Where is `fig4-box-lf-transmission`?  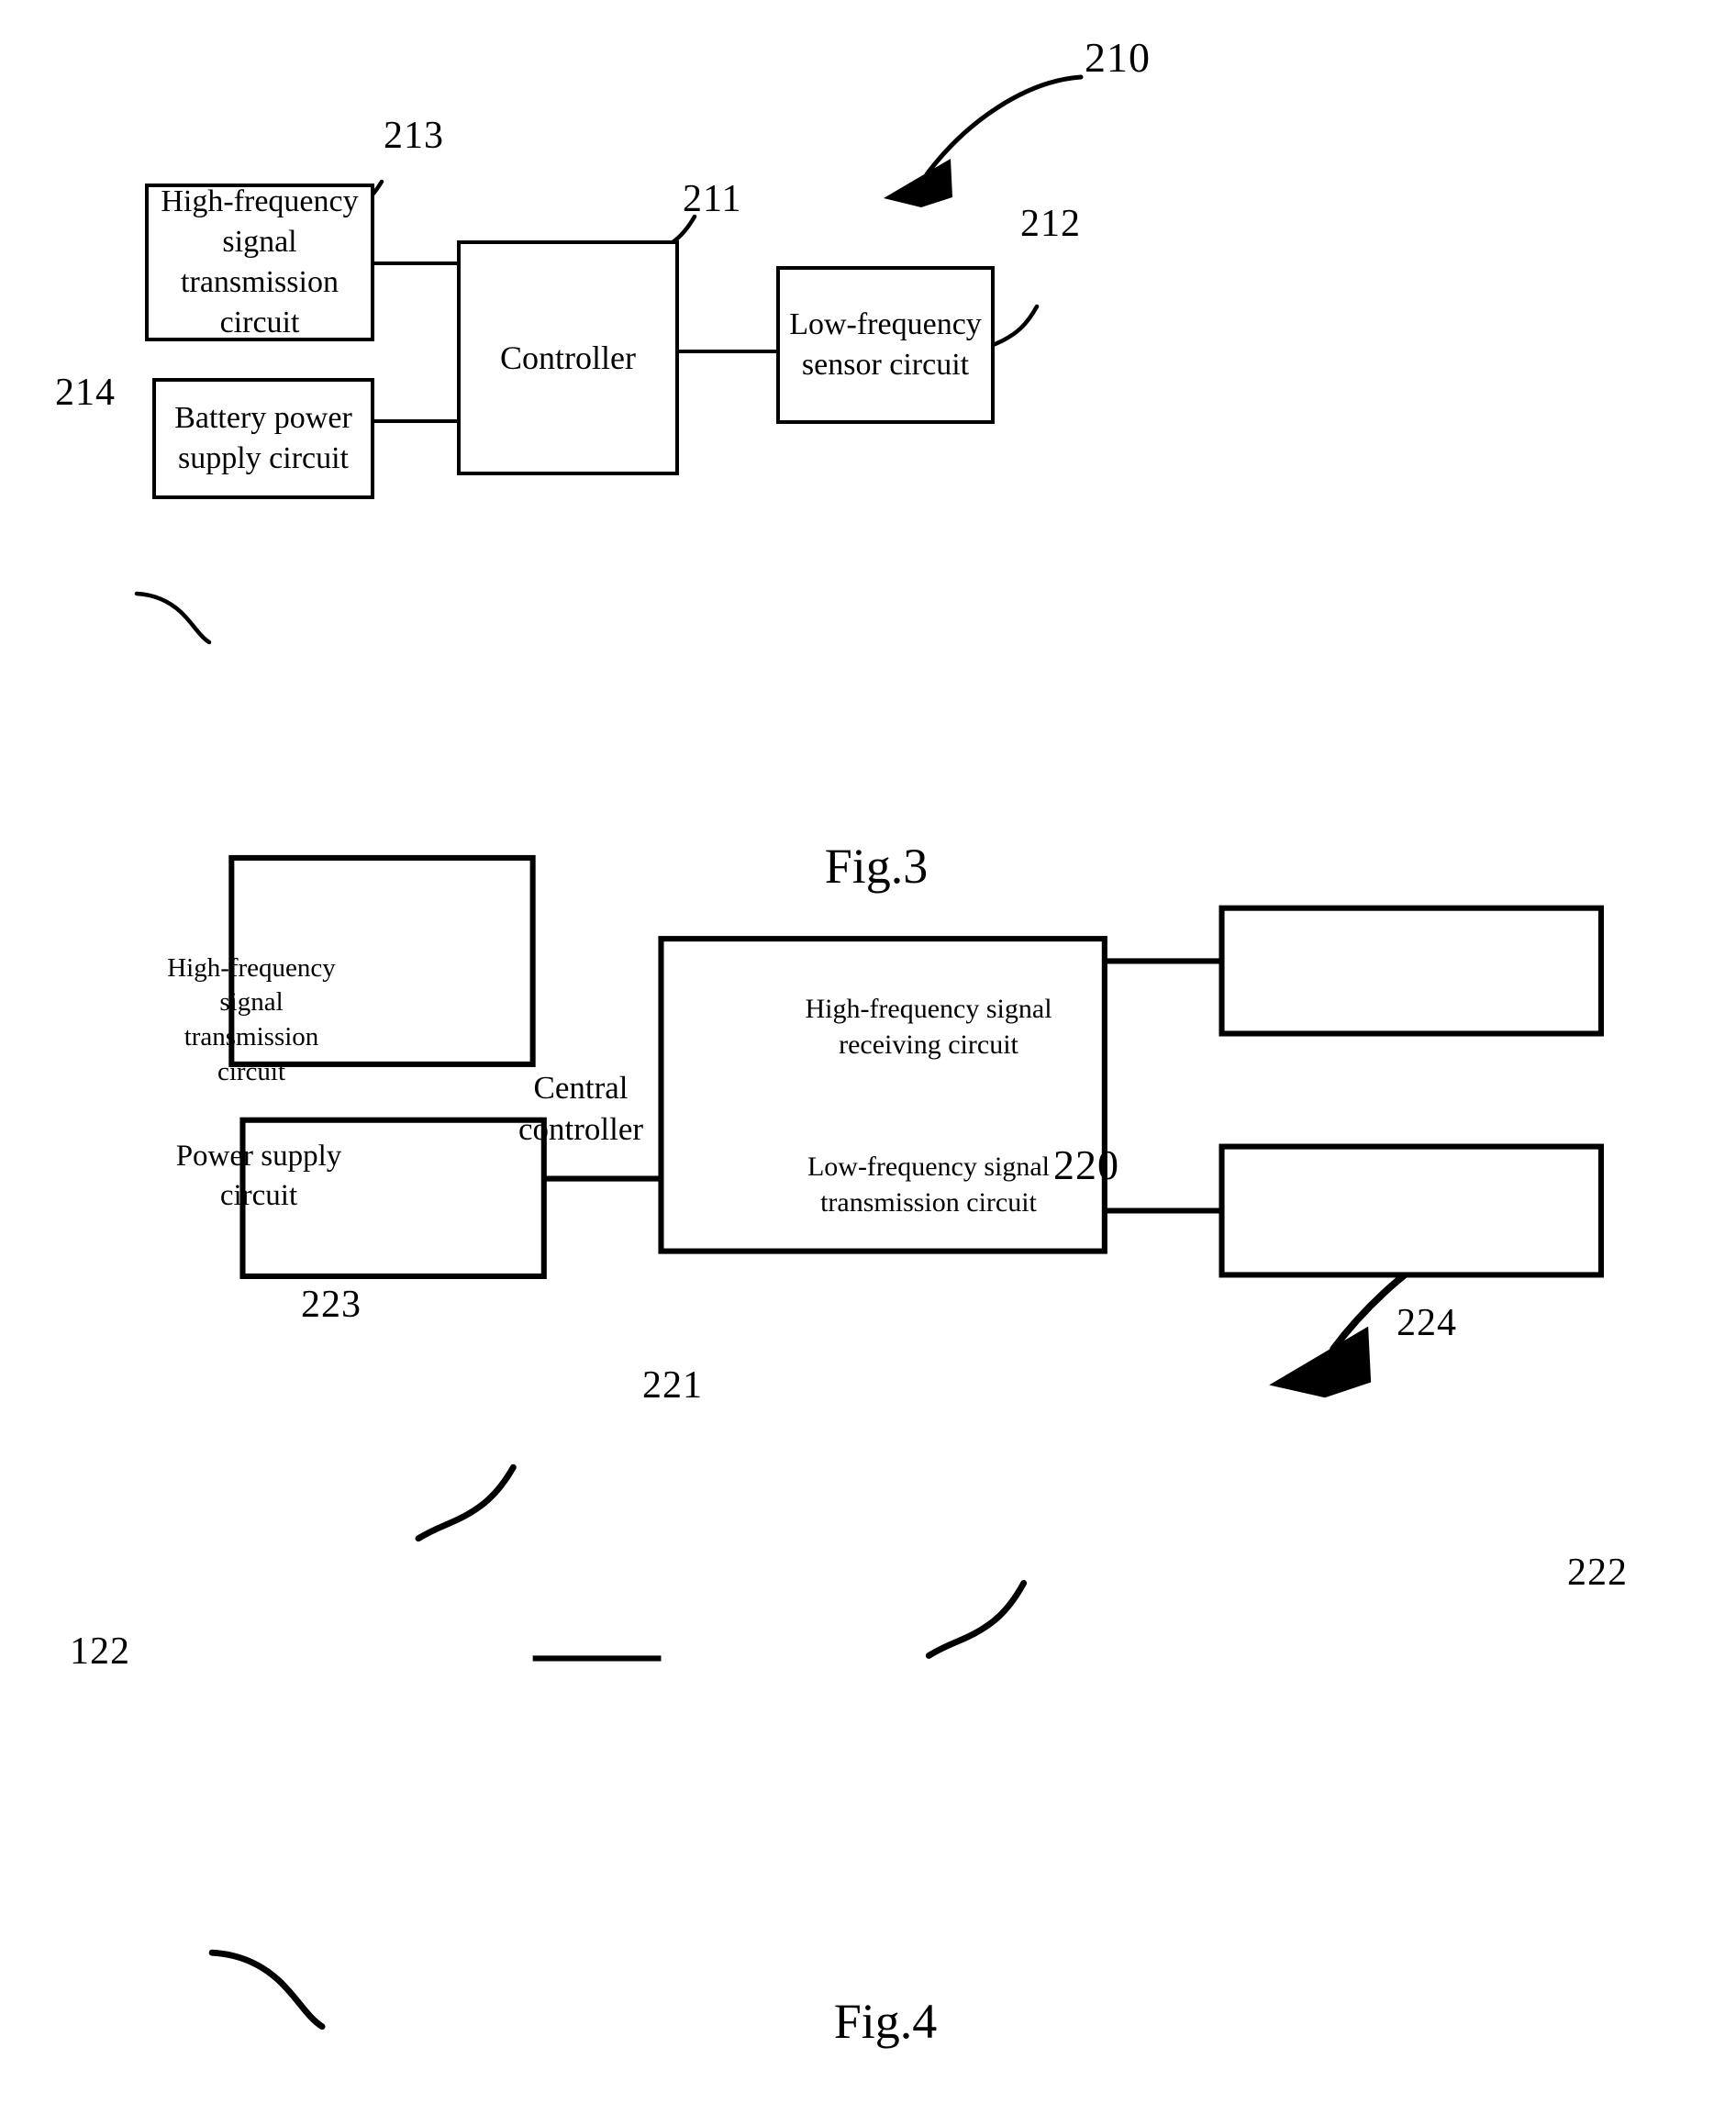
fig4-box-lf-transmission is located at coordinates (1412, 1210).